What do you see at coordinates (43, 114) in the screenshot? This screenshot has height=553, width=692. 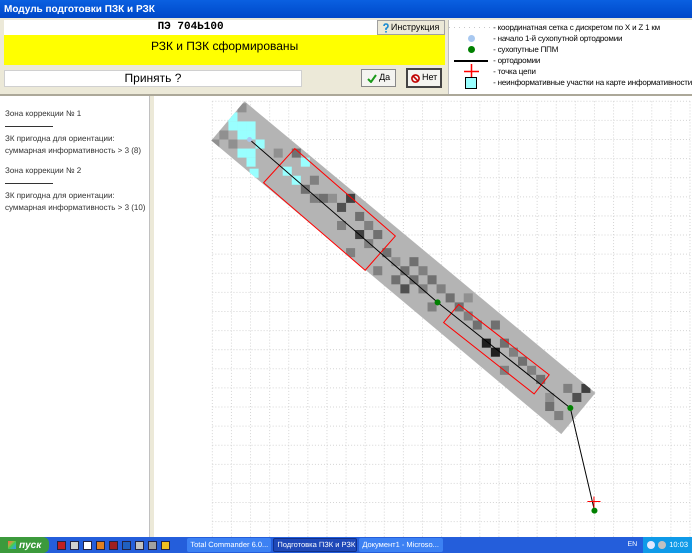 I see `zone-title: Зона коррекции № 1` at bounding box center [43, 114].